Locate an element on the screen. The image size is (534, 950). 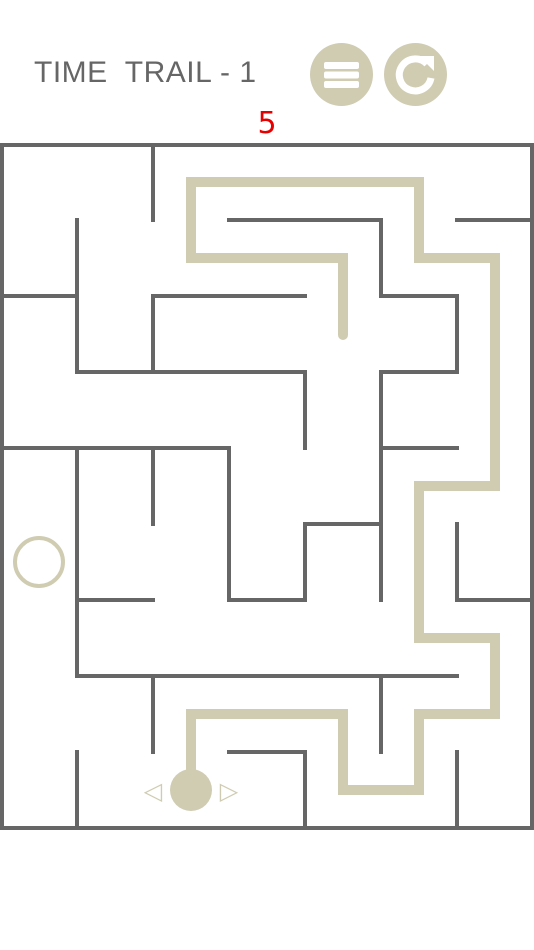
right-arrow-hint: ▷ is located at coordinates (229, 791).